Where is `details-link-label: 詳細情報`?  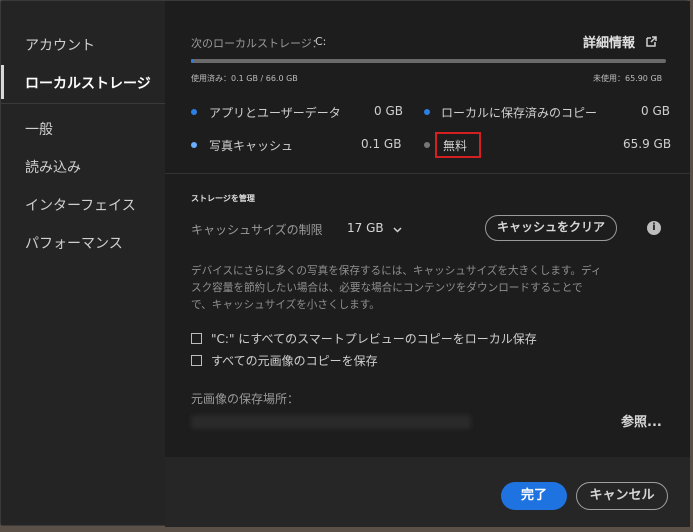
details-link-label: 詳細情報 is located at coordinates (609, 43).